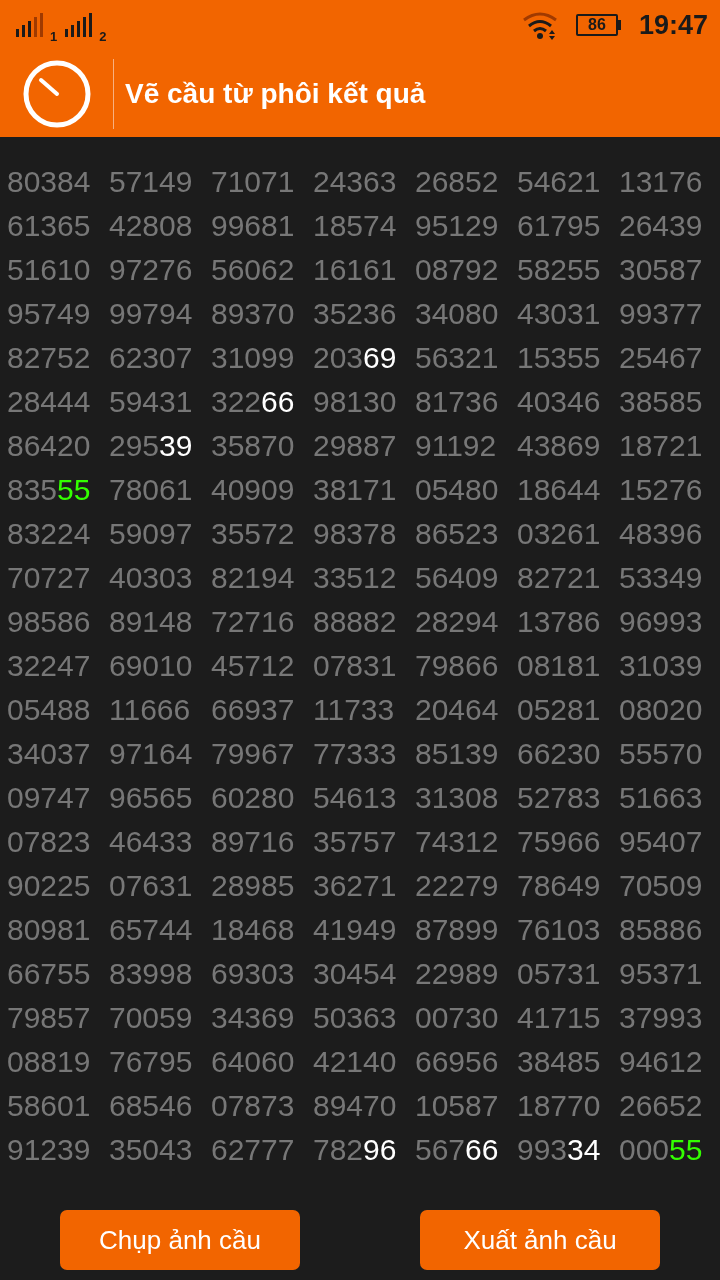 This screenshot has width=720, height=1280. What do you see at coordinates (598, 25) in the screenshot?
I see `battery-icon: 86` at bounding box center [598, 25].